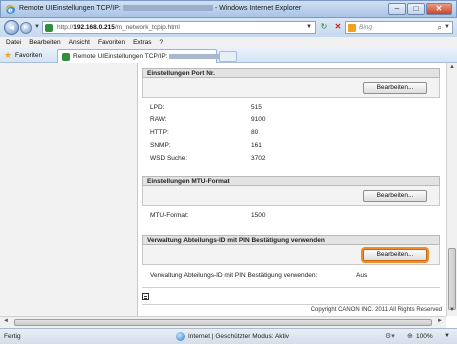 The height and width of the screenshot is (344, 457). Describe the element at coordinates (291, 181) in the screenshot. I see `section-header: Einstellungen MTU-Format` at that location.